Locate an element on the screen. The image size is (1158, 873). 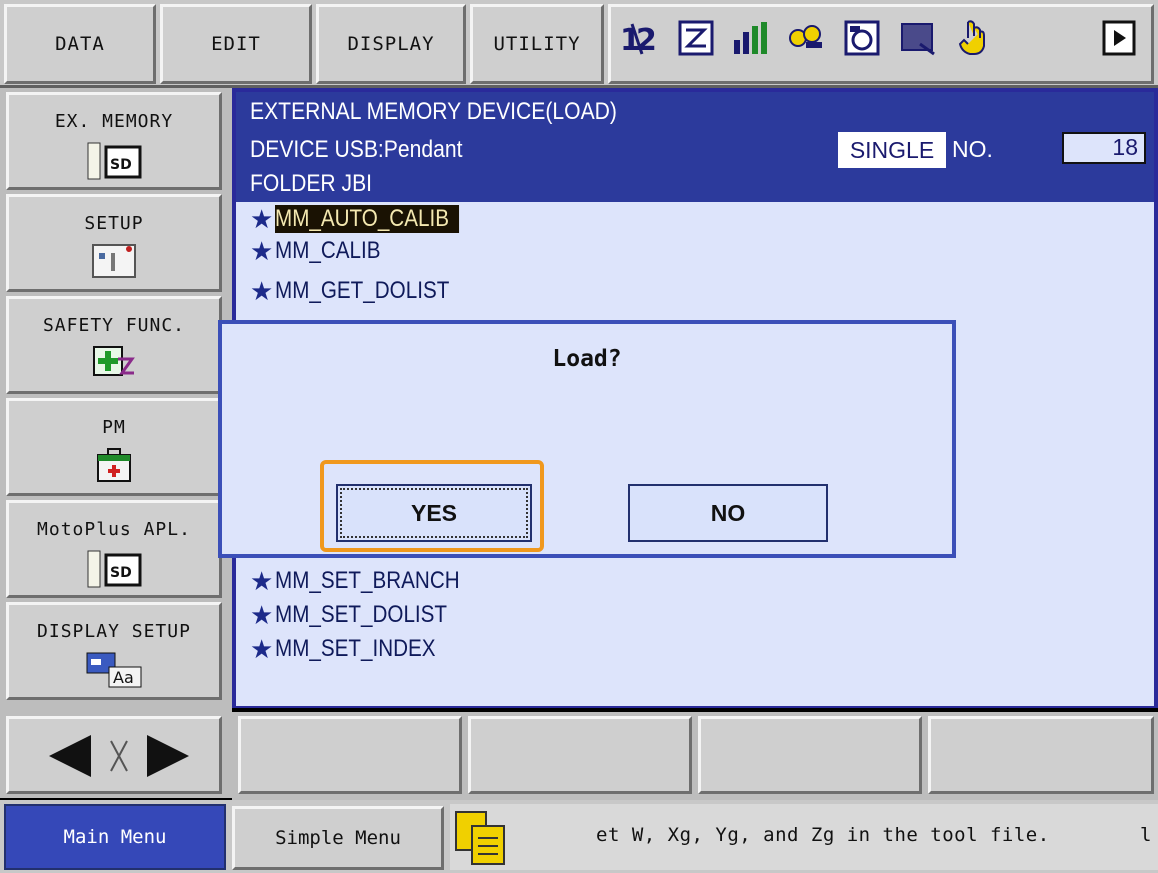
menu-utility-button: UTILITY is located at coordinates (537, 44).